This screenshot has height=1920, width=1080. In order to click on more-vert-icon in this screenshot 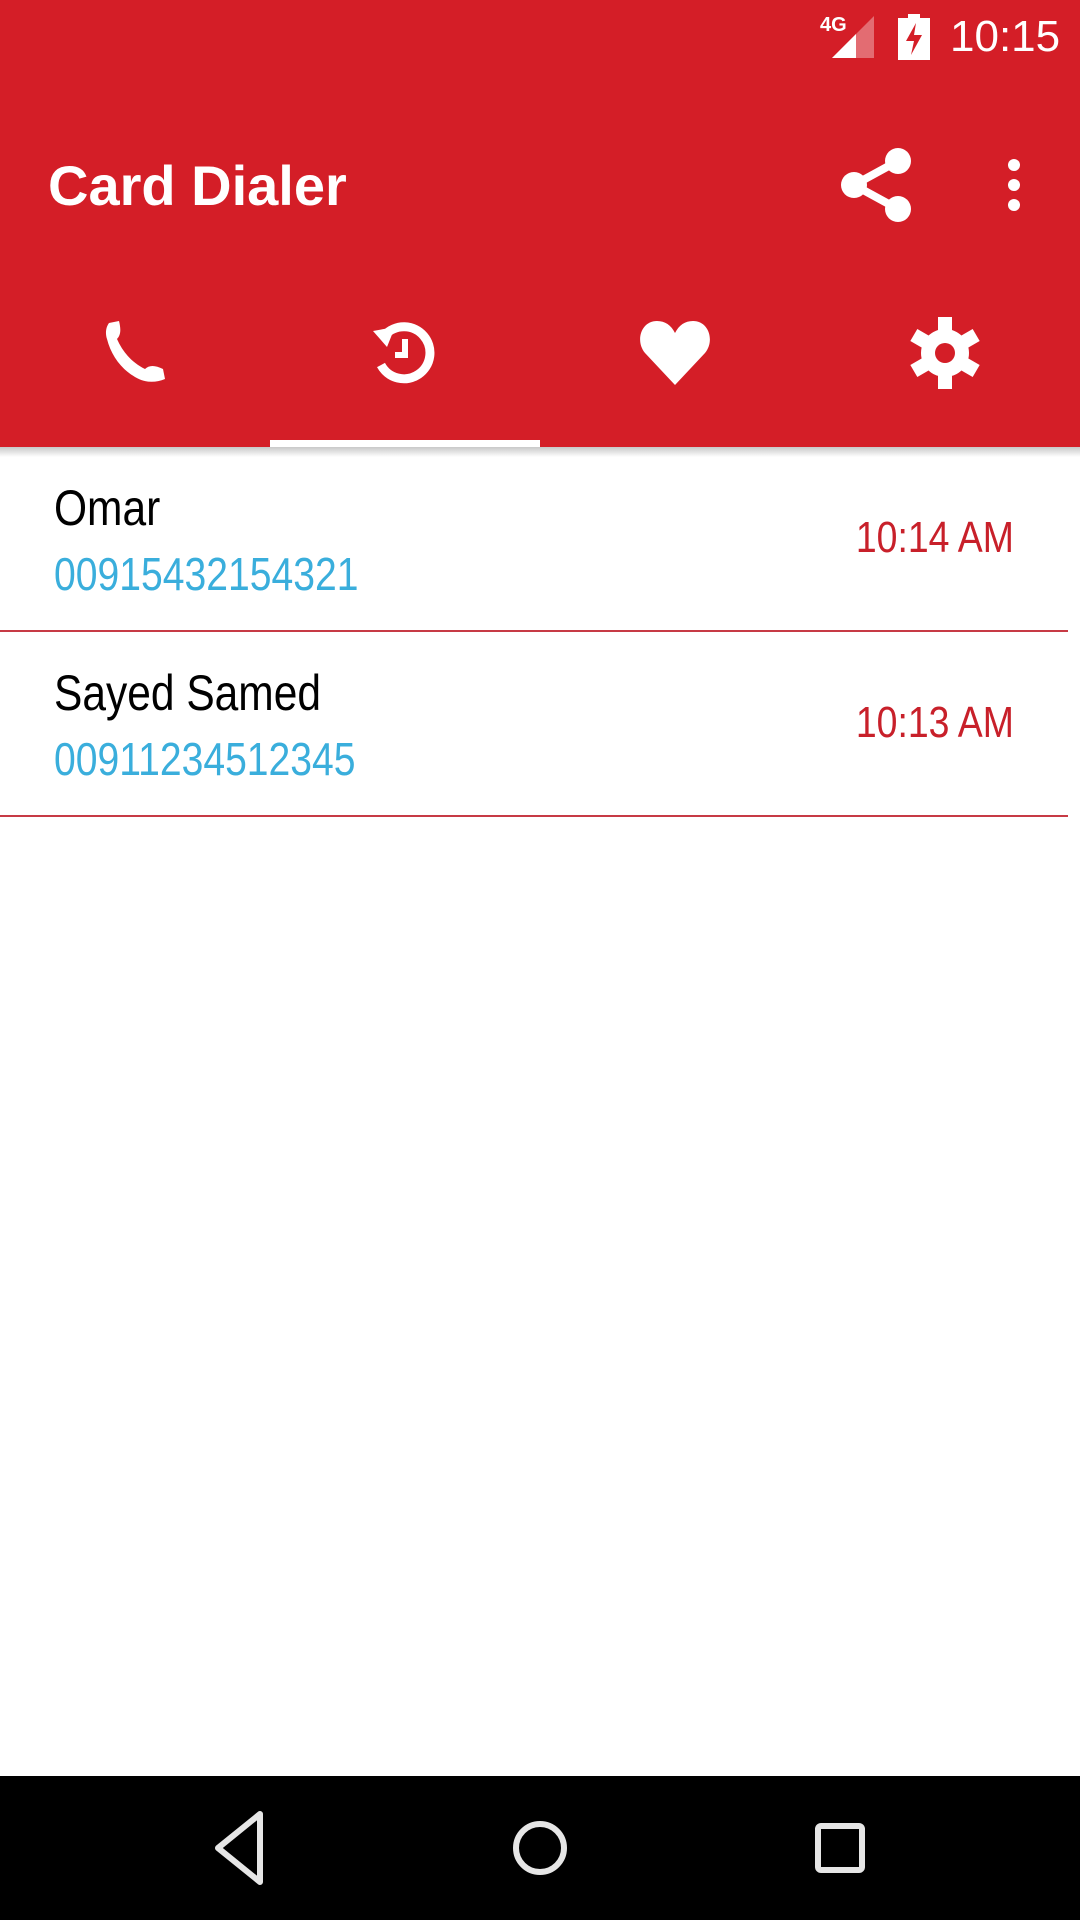, I will do `click(1014, 185)`.